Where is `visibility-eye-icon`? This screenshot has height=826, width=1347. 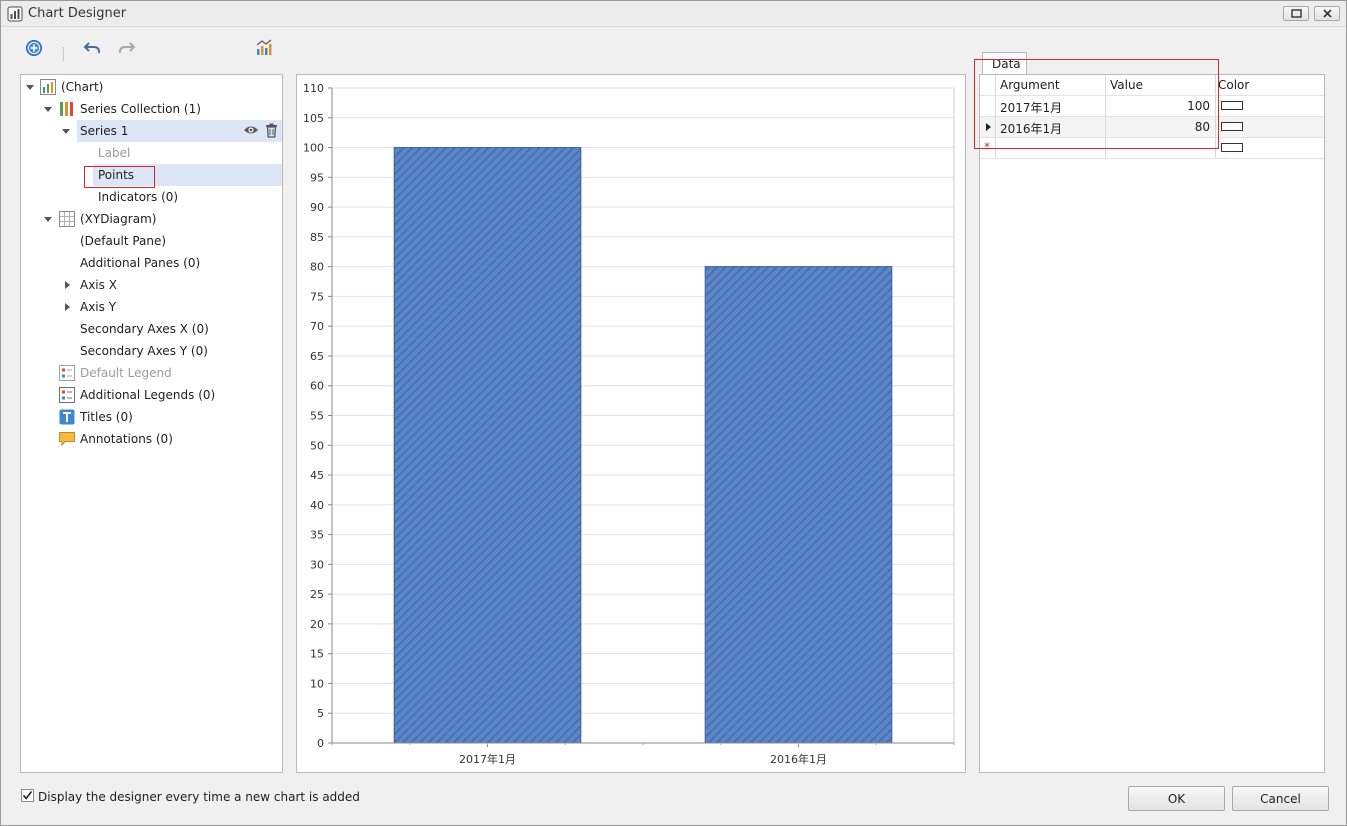
visibility-eye-icon is located at coordinates (251, 131).